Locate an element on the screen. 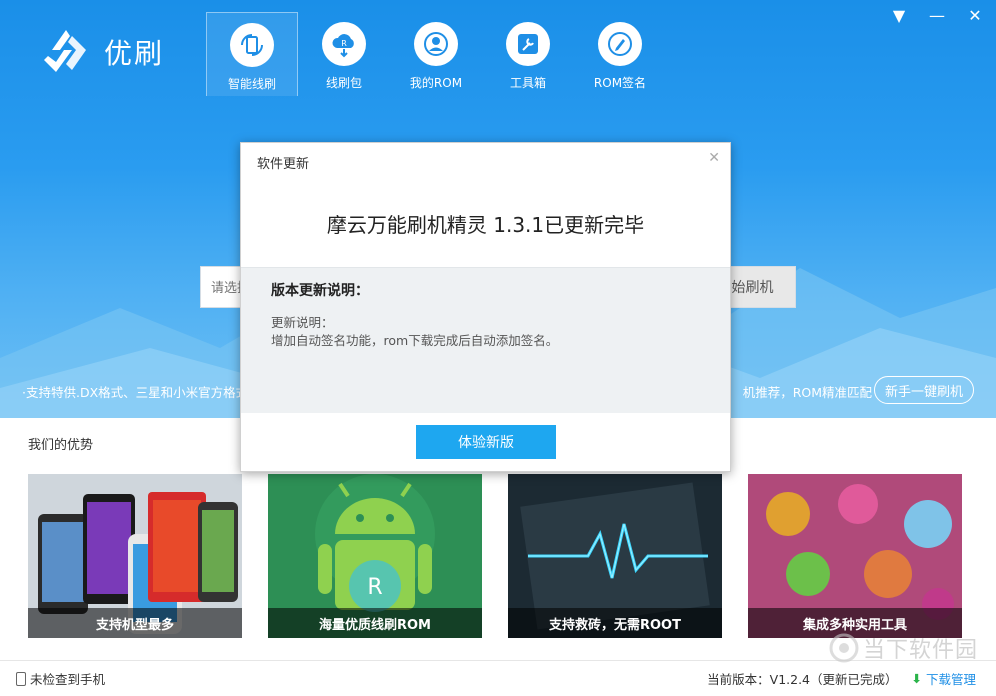 The image size is (996, 696). watermark: 当下软件园 is located at coordinates (903, 648).